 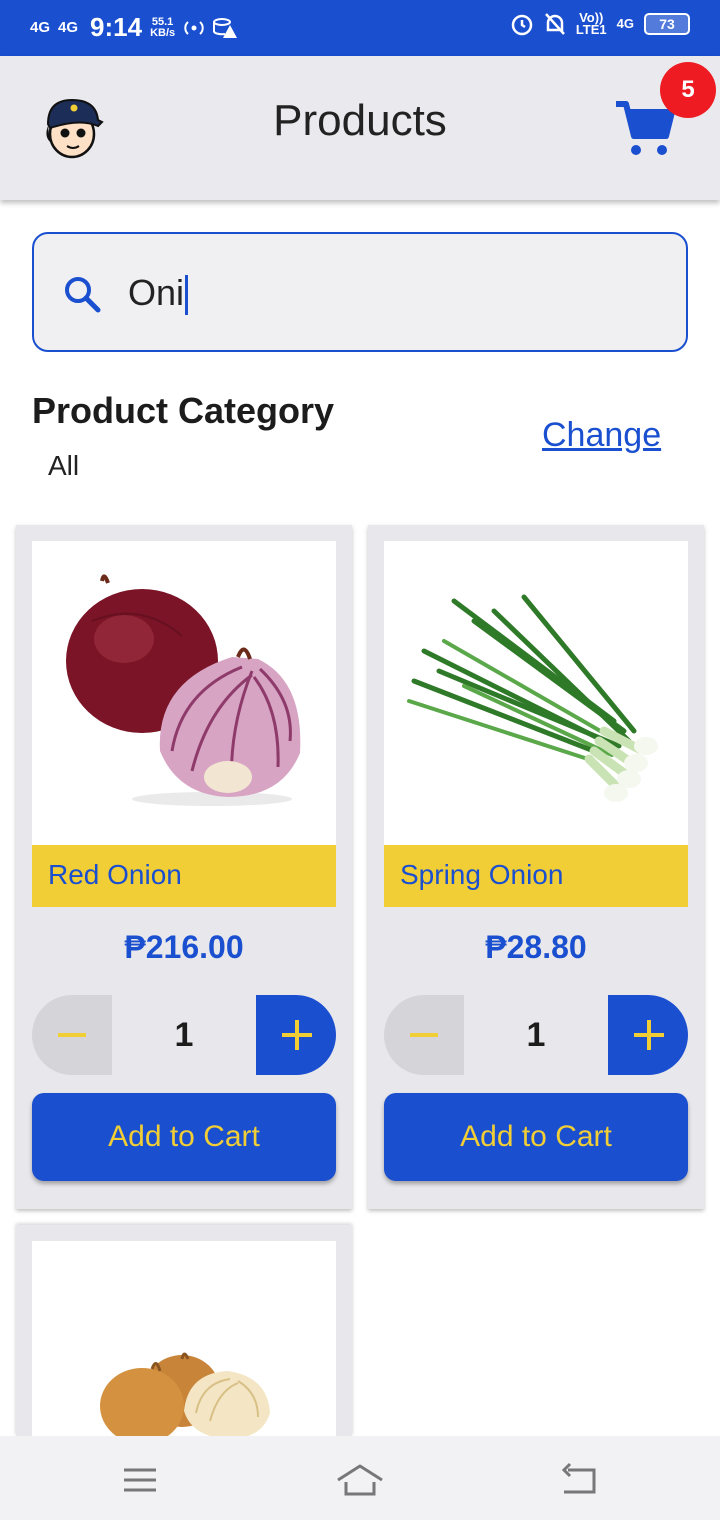 What do you see at coordinates (554, 24) in the screenshot?
I see `notifications-off-icon` at bounding box center [554, 24].